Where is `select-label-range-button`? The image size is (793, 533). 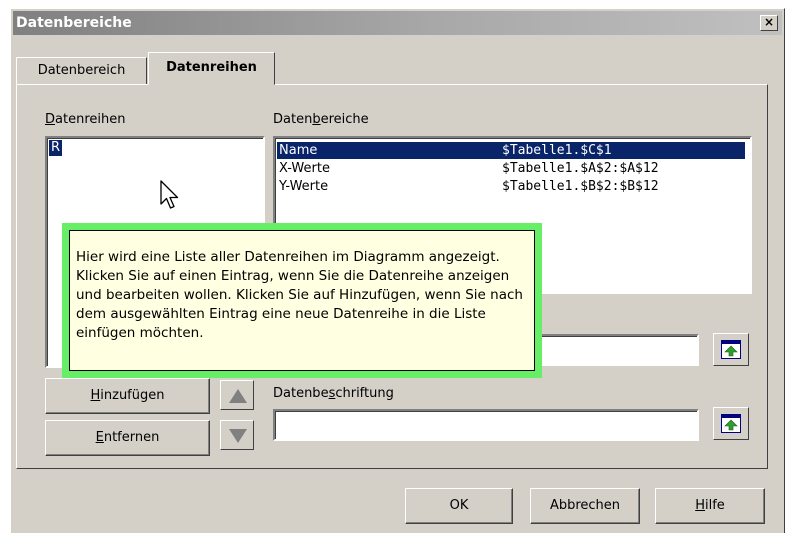 select-label-range-button is located at coordinates (731, 423).